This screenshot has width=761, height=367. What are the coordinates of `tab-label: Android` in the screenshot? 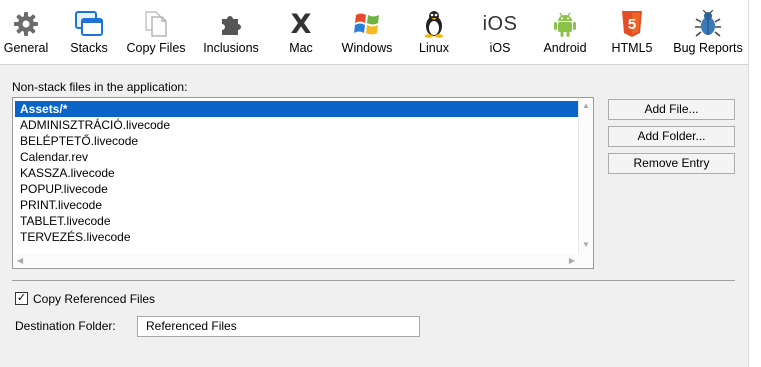 It's located at (565, 48).